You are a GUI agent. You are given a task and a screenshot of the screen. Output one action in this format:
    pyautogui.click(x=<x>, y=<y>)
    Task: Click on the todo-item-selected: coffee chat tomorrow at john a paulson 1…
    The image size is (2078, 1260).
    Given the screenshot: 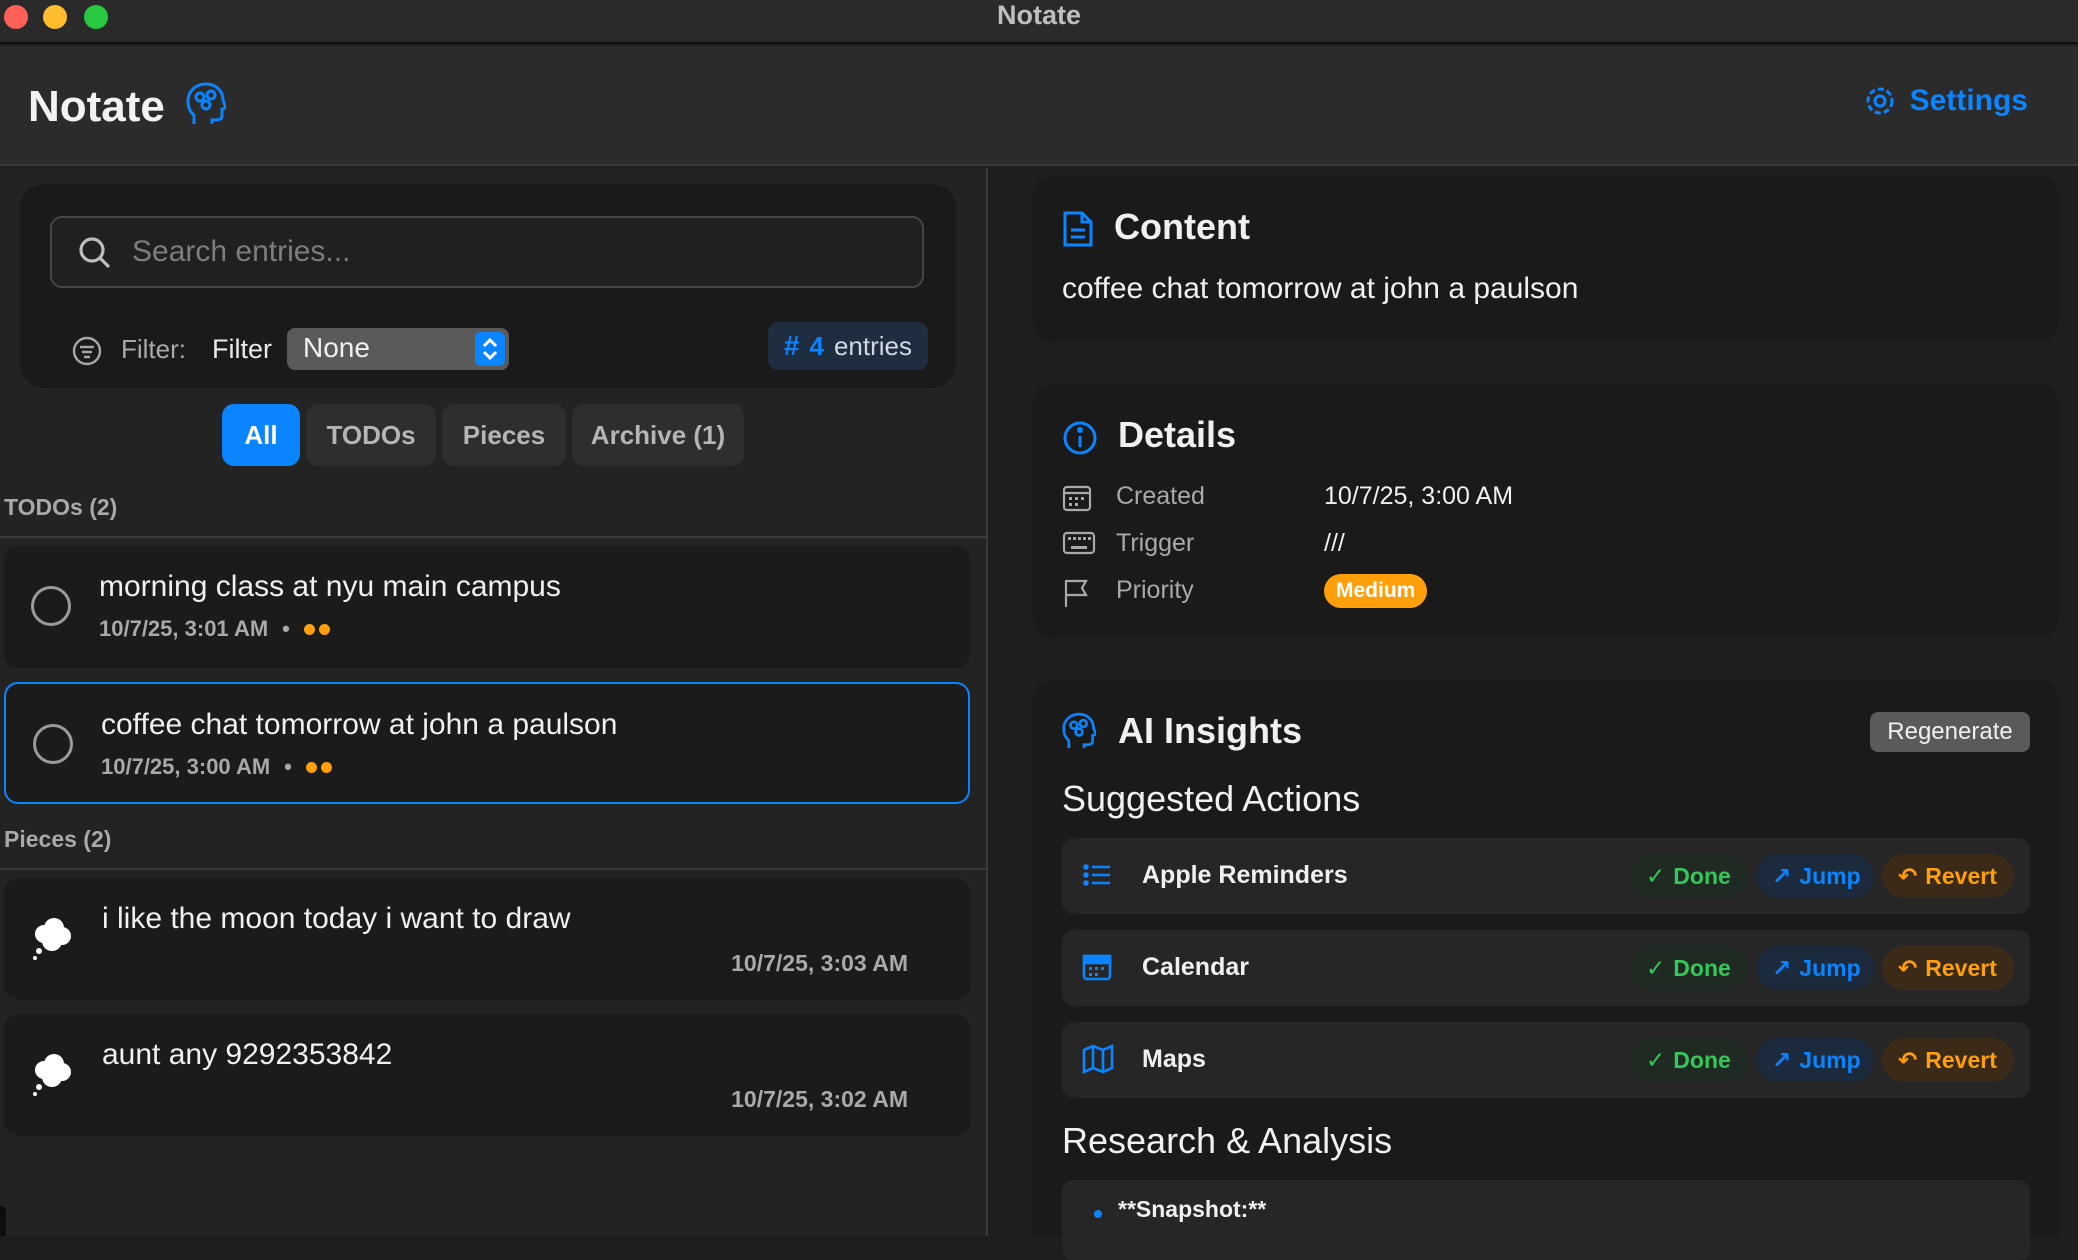 What is the action you would take?
    pyautogui.click(x=487, y=743)
    